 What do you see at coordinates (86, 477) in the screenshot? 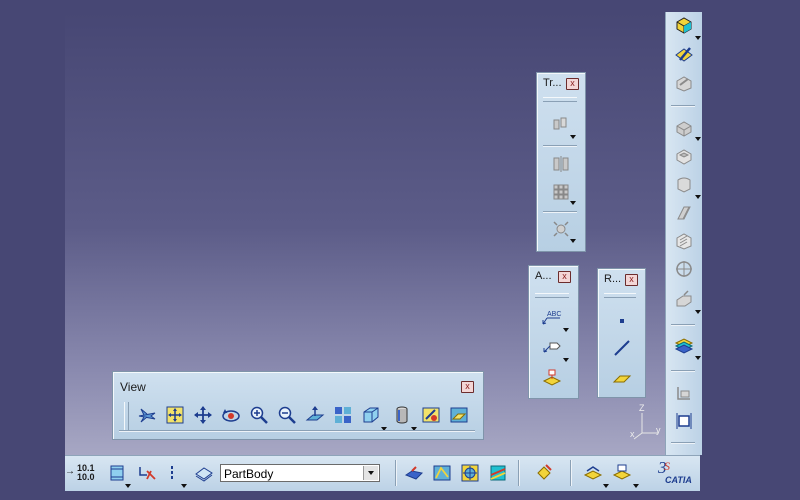
I see `scale-bottom: 10.0` at bounding box center [86, 477].